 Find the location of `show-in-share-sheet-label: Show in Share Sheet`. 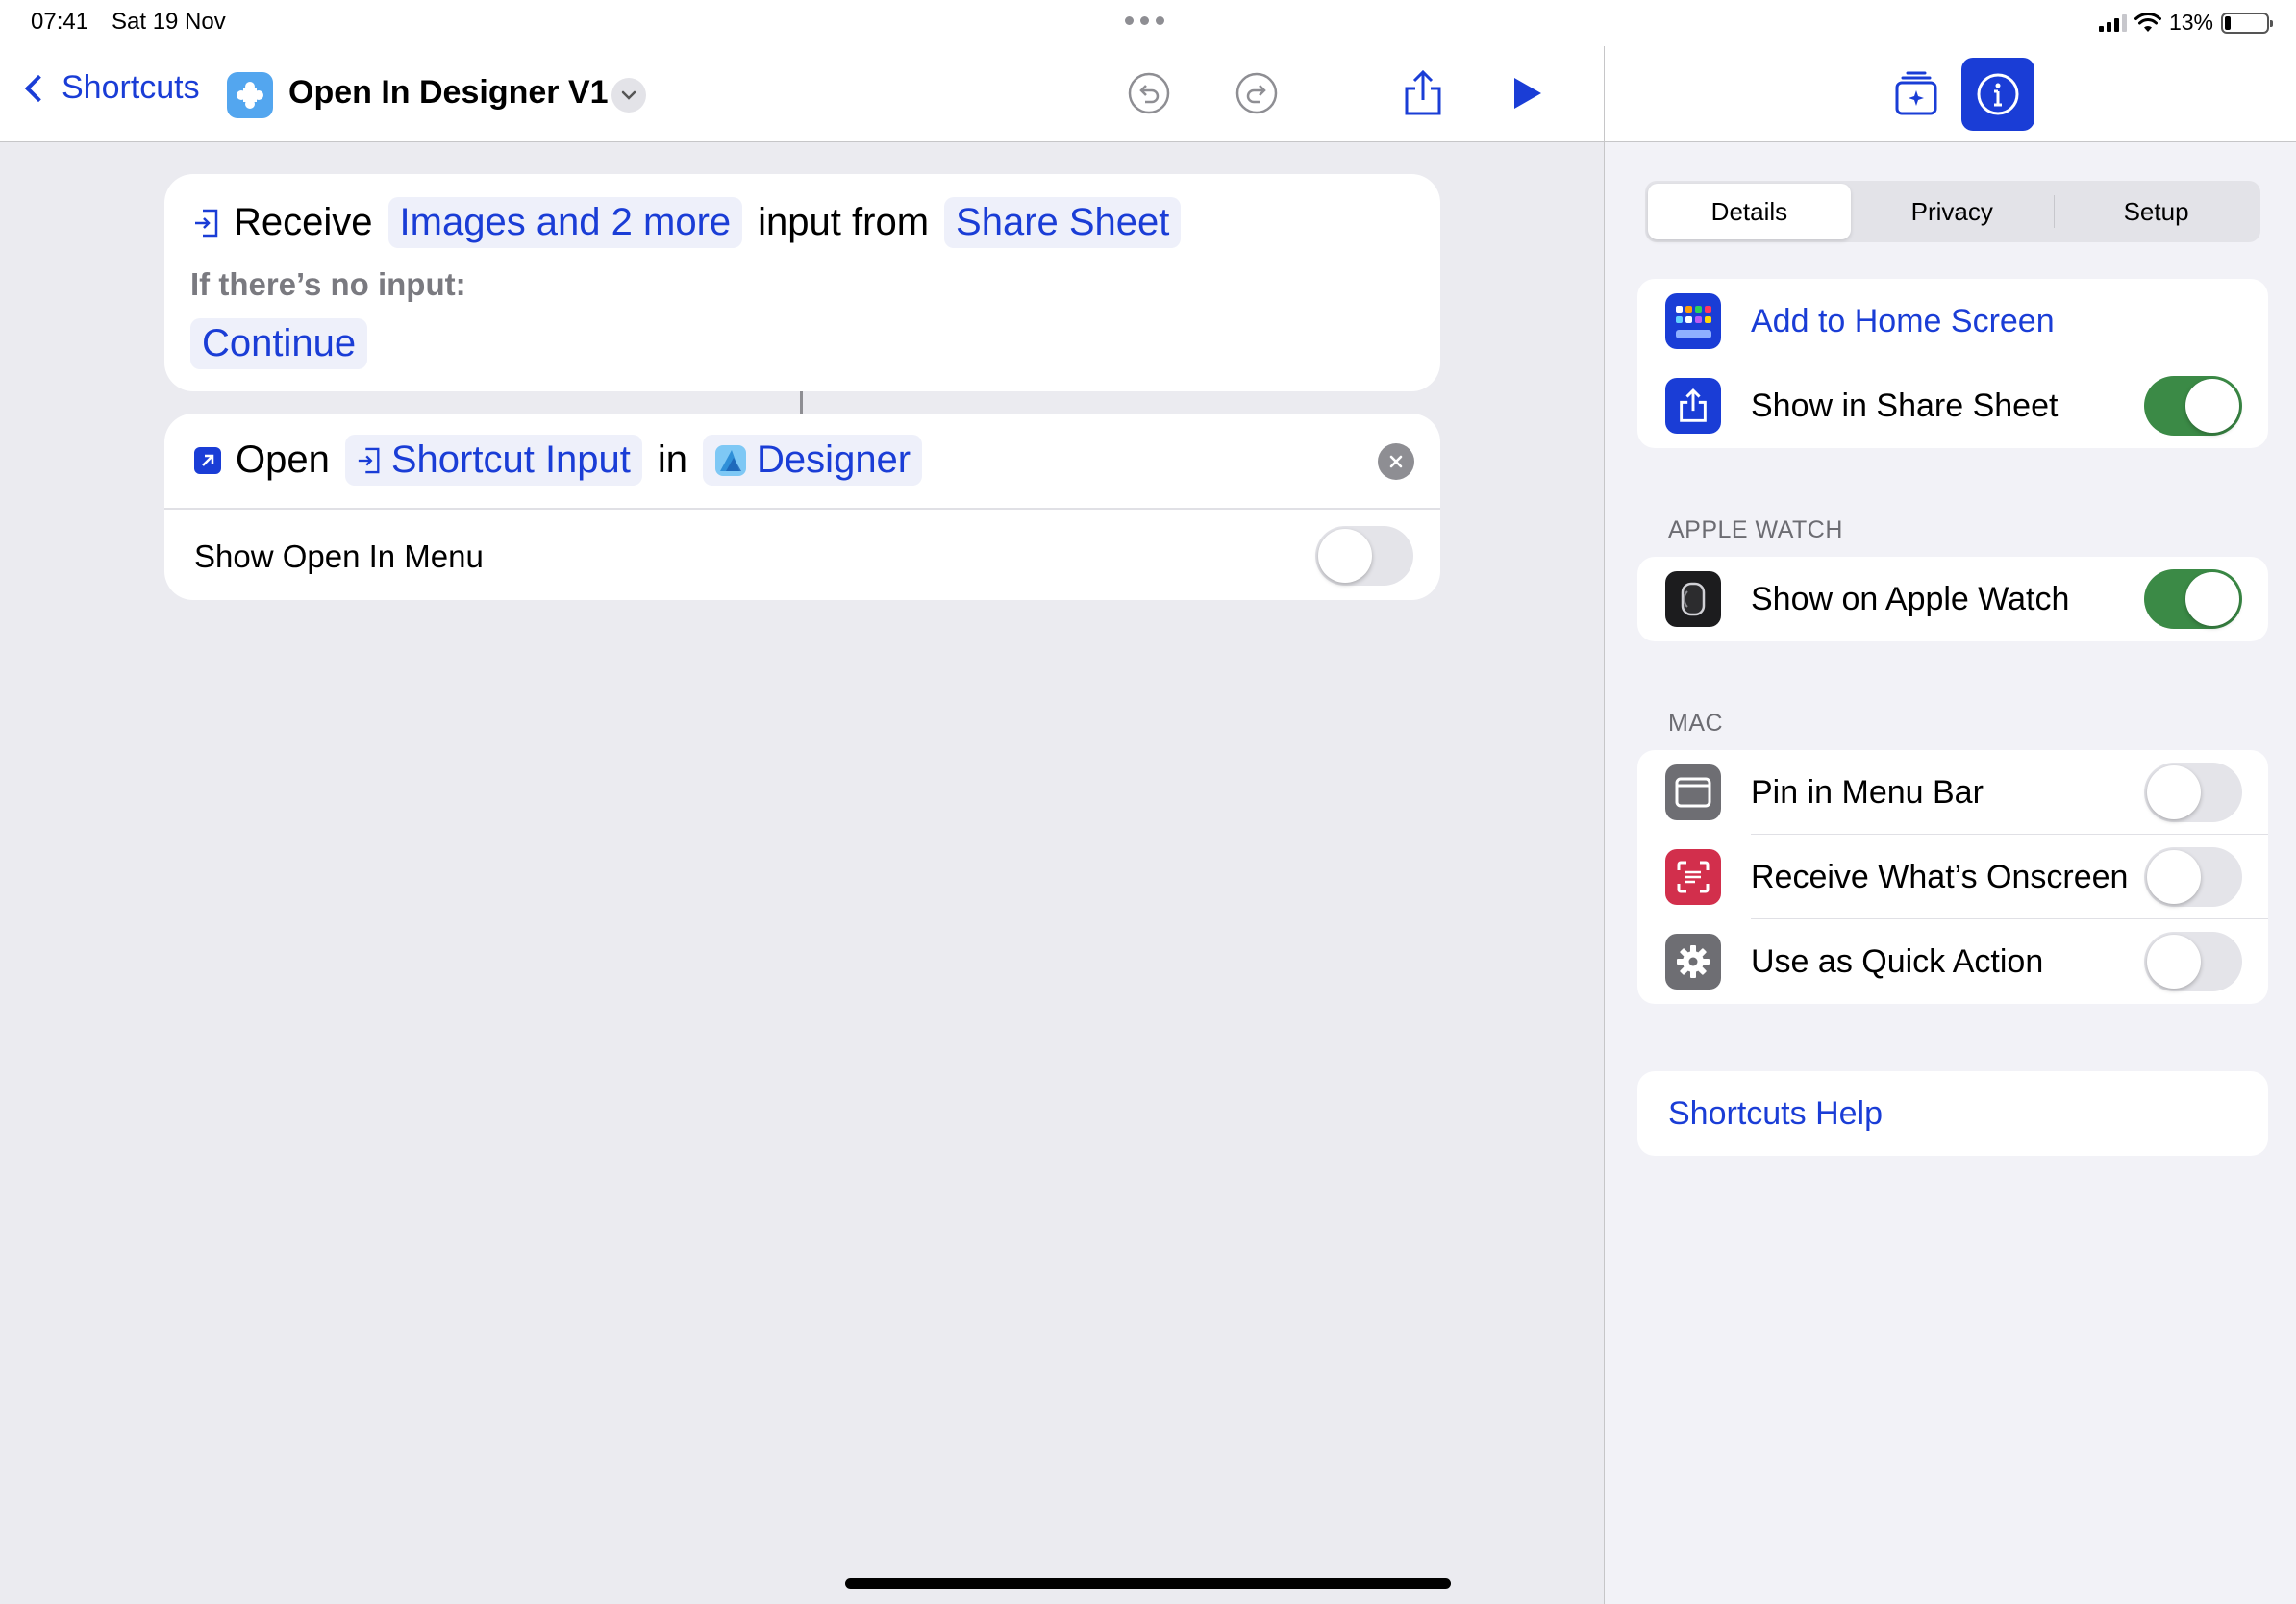

show-in-share-sheet-label: Show in Share Sheet is located at coordinates (1905, 406).